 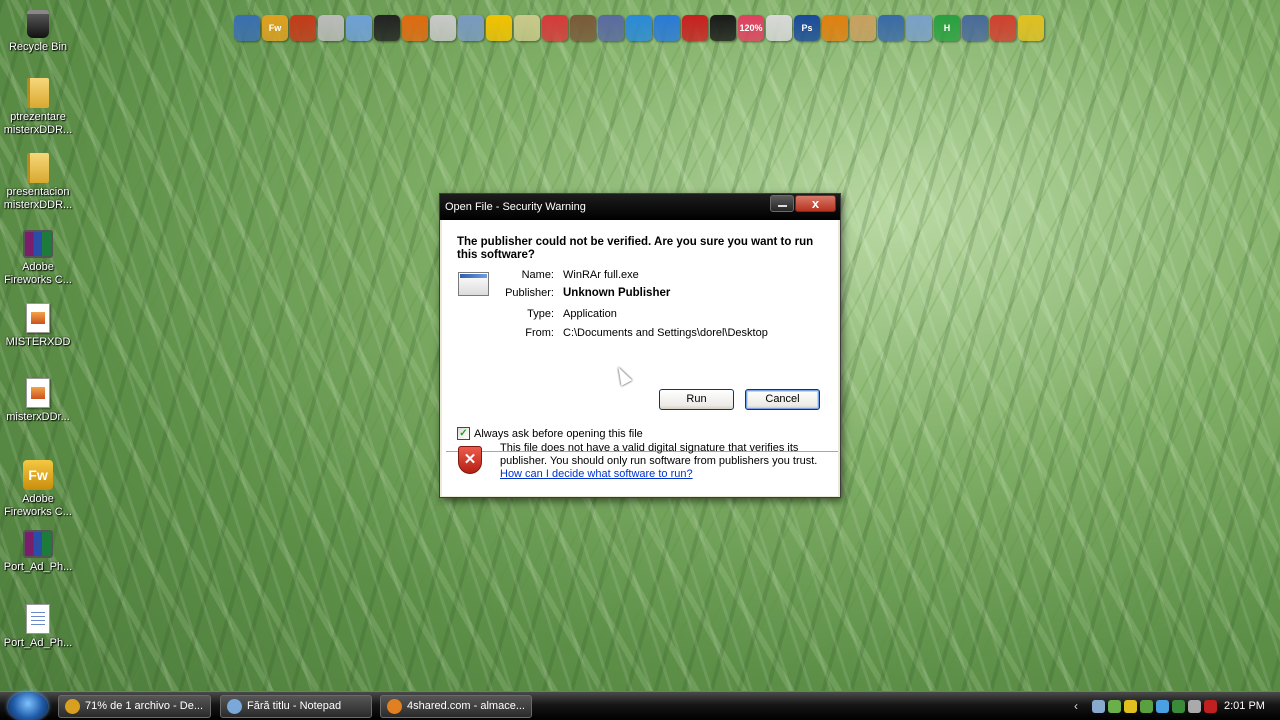 I want to click on publisher-value: Unknown Publisher, so click(x=617, y=293).